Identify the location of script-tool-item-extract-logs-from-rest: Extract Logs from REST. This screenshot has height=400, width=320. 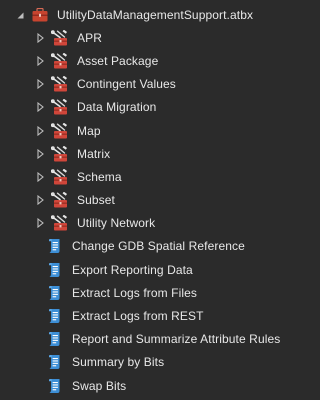
(138, 315).